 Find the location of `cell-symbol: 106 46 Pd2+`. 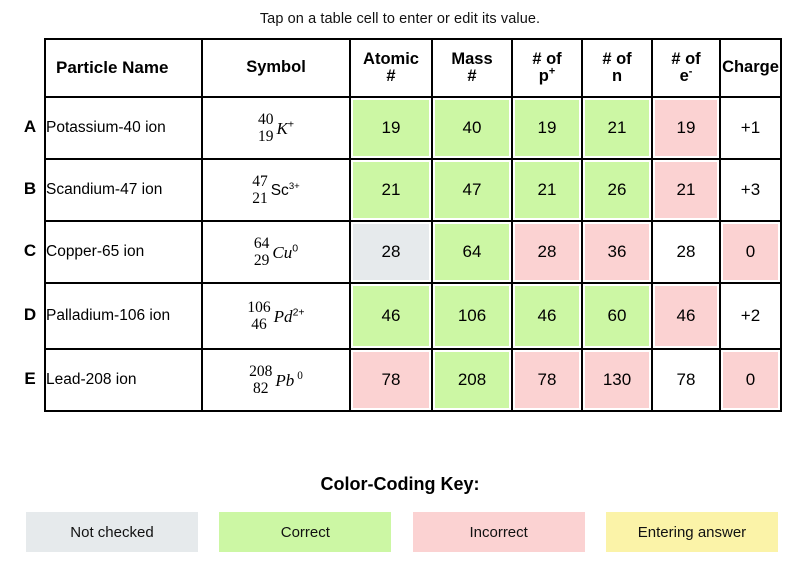

cell-symbol: 106 46 Pd2+ is located at coordinates (276, 316).